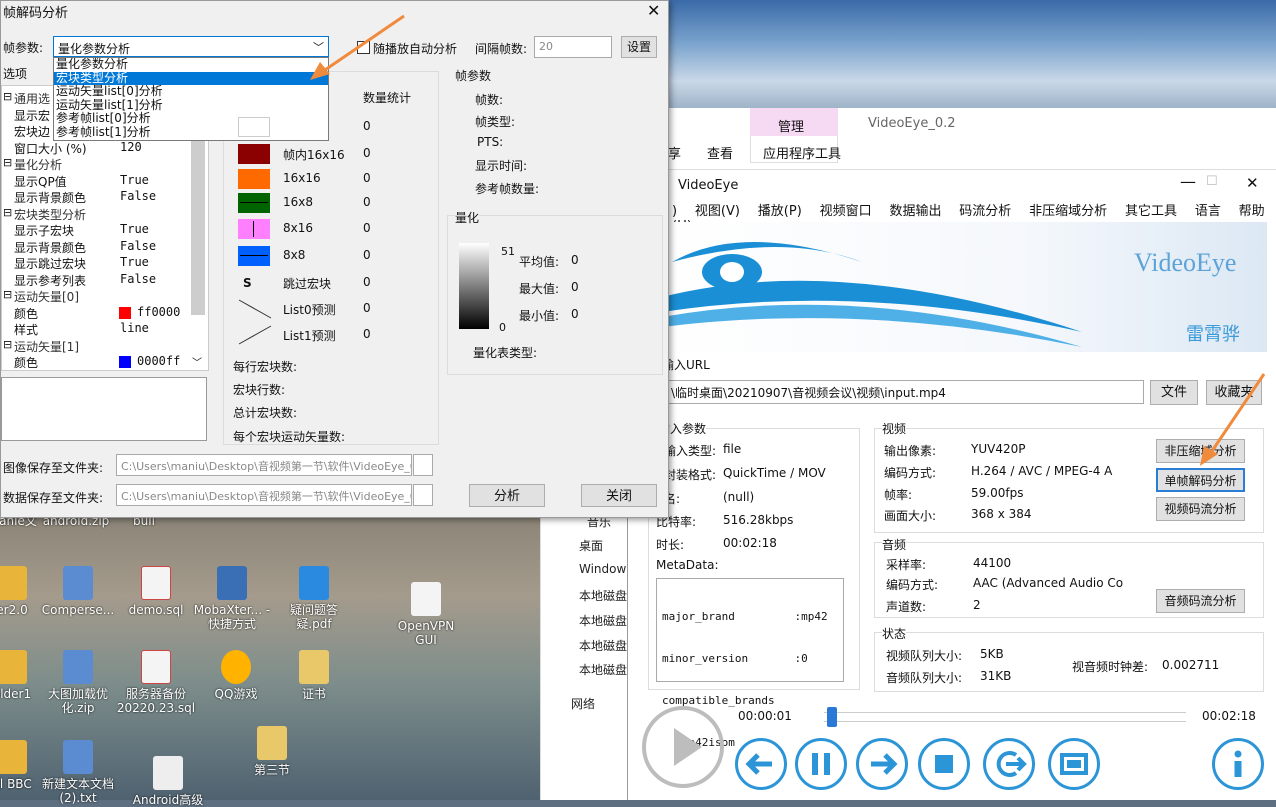  I want to click on desktop-icon: demo.sql, so click(156, 591).